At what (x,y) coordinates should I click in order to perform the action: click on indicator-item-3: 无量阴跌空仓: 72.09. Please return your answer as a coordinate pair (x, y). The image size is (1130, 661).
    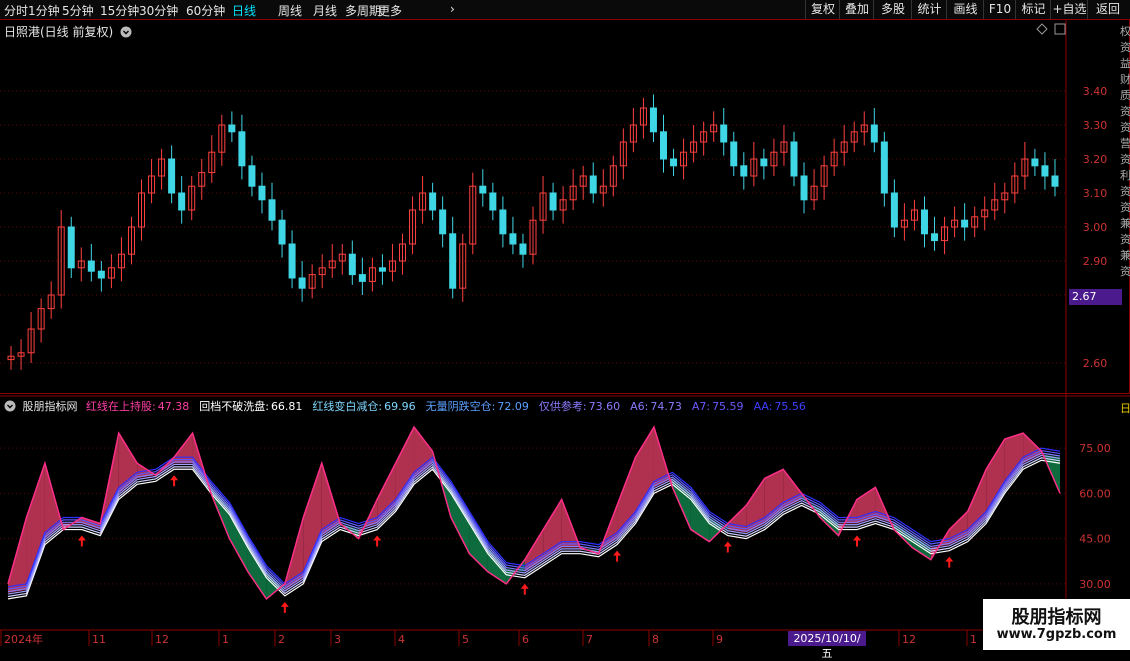
    Looking at the image, I should click on (480, 406).